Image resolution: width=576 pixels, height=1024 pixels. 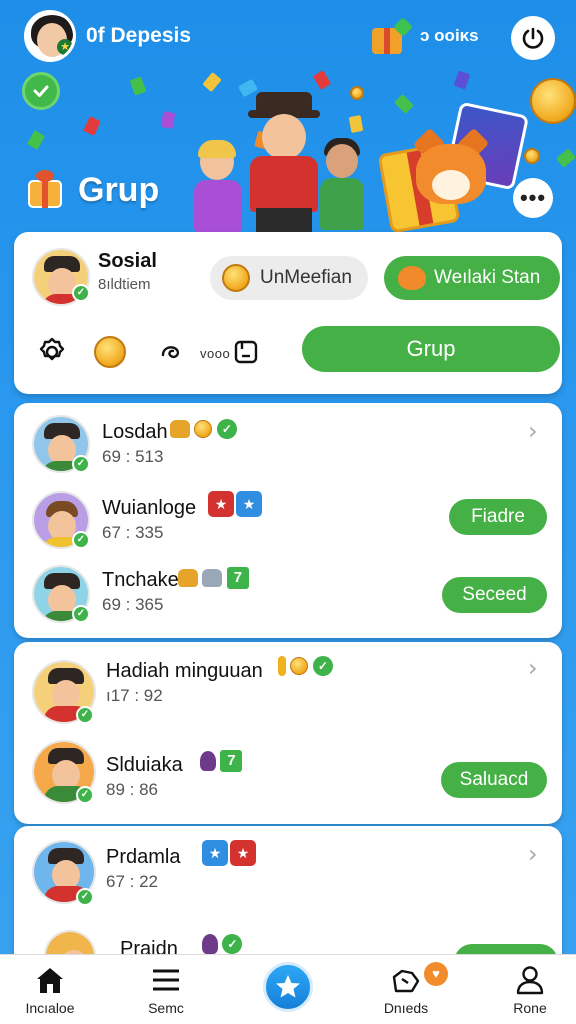 I want to click on top-bar: ★ 0f Depesis ↄ ooiᴋs, so click(x=288, y=40).